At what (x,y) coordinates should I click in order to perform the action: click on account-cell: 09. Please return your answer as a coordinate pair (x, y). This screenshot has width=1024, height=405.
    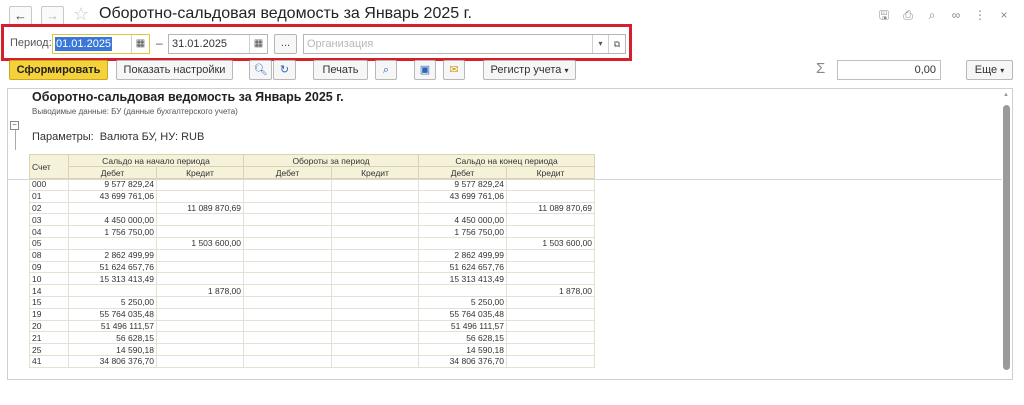
    Looking at the image, I should click on (49, 267).